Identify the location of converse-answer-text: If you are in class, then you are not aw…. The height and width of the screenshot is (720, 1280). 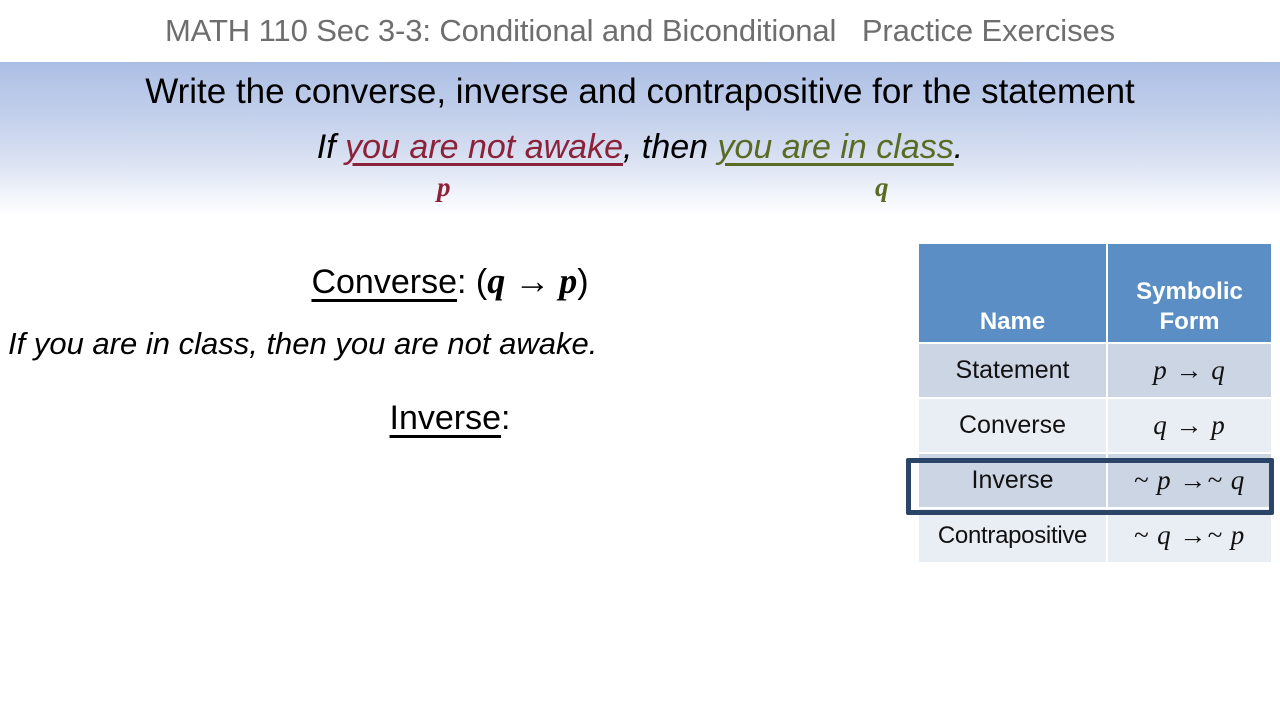
(303, 343).